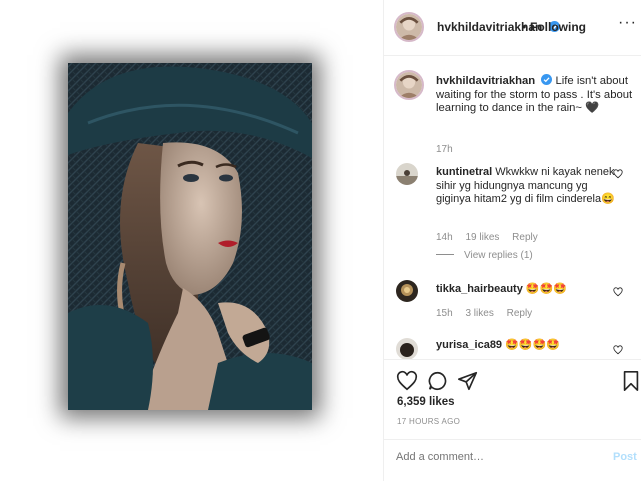 This screenshot has width=641, height=482. Describe the element at coordinates (479, 313) in the screenshot. I see `comment-2-likes: 3 likes` at that location.